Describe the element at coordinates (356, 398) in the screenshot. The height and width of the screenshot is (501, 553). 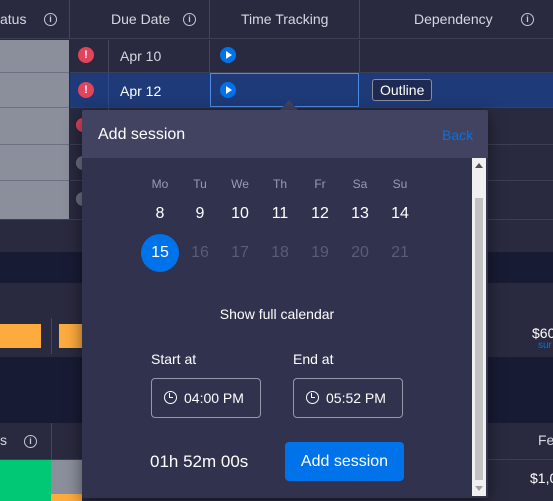
I see `end-time-value: 05:52 PM` at that location.